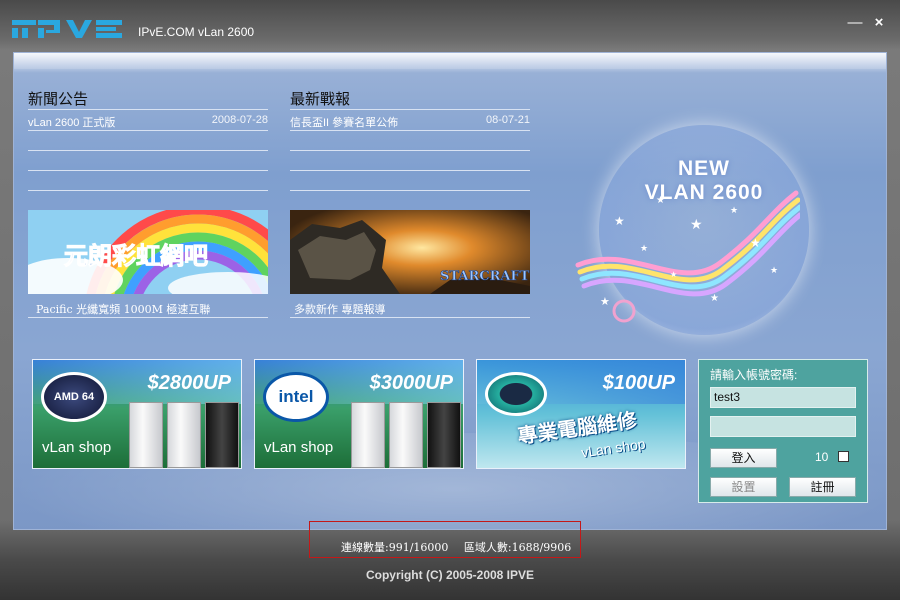 The height and width of the screenshot is (600, 900). What do you see at coordinates (822, 487) in the screenshot?
I see `register-button: 註冊` at bounding box center [822, 487].